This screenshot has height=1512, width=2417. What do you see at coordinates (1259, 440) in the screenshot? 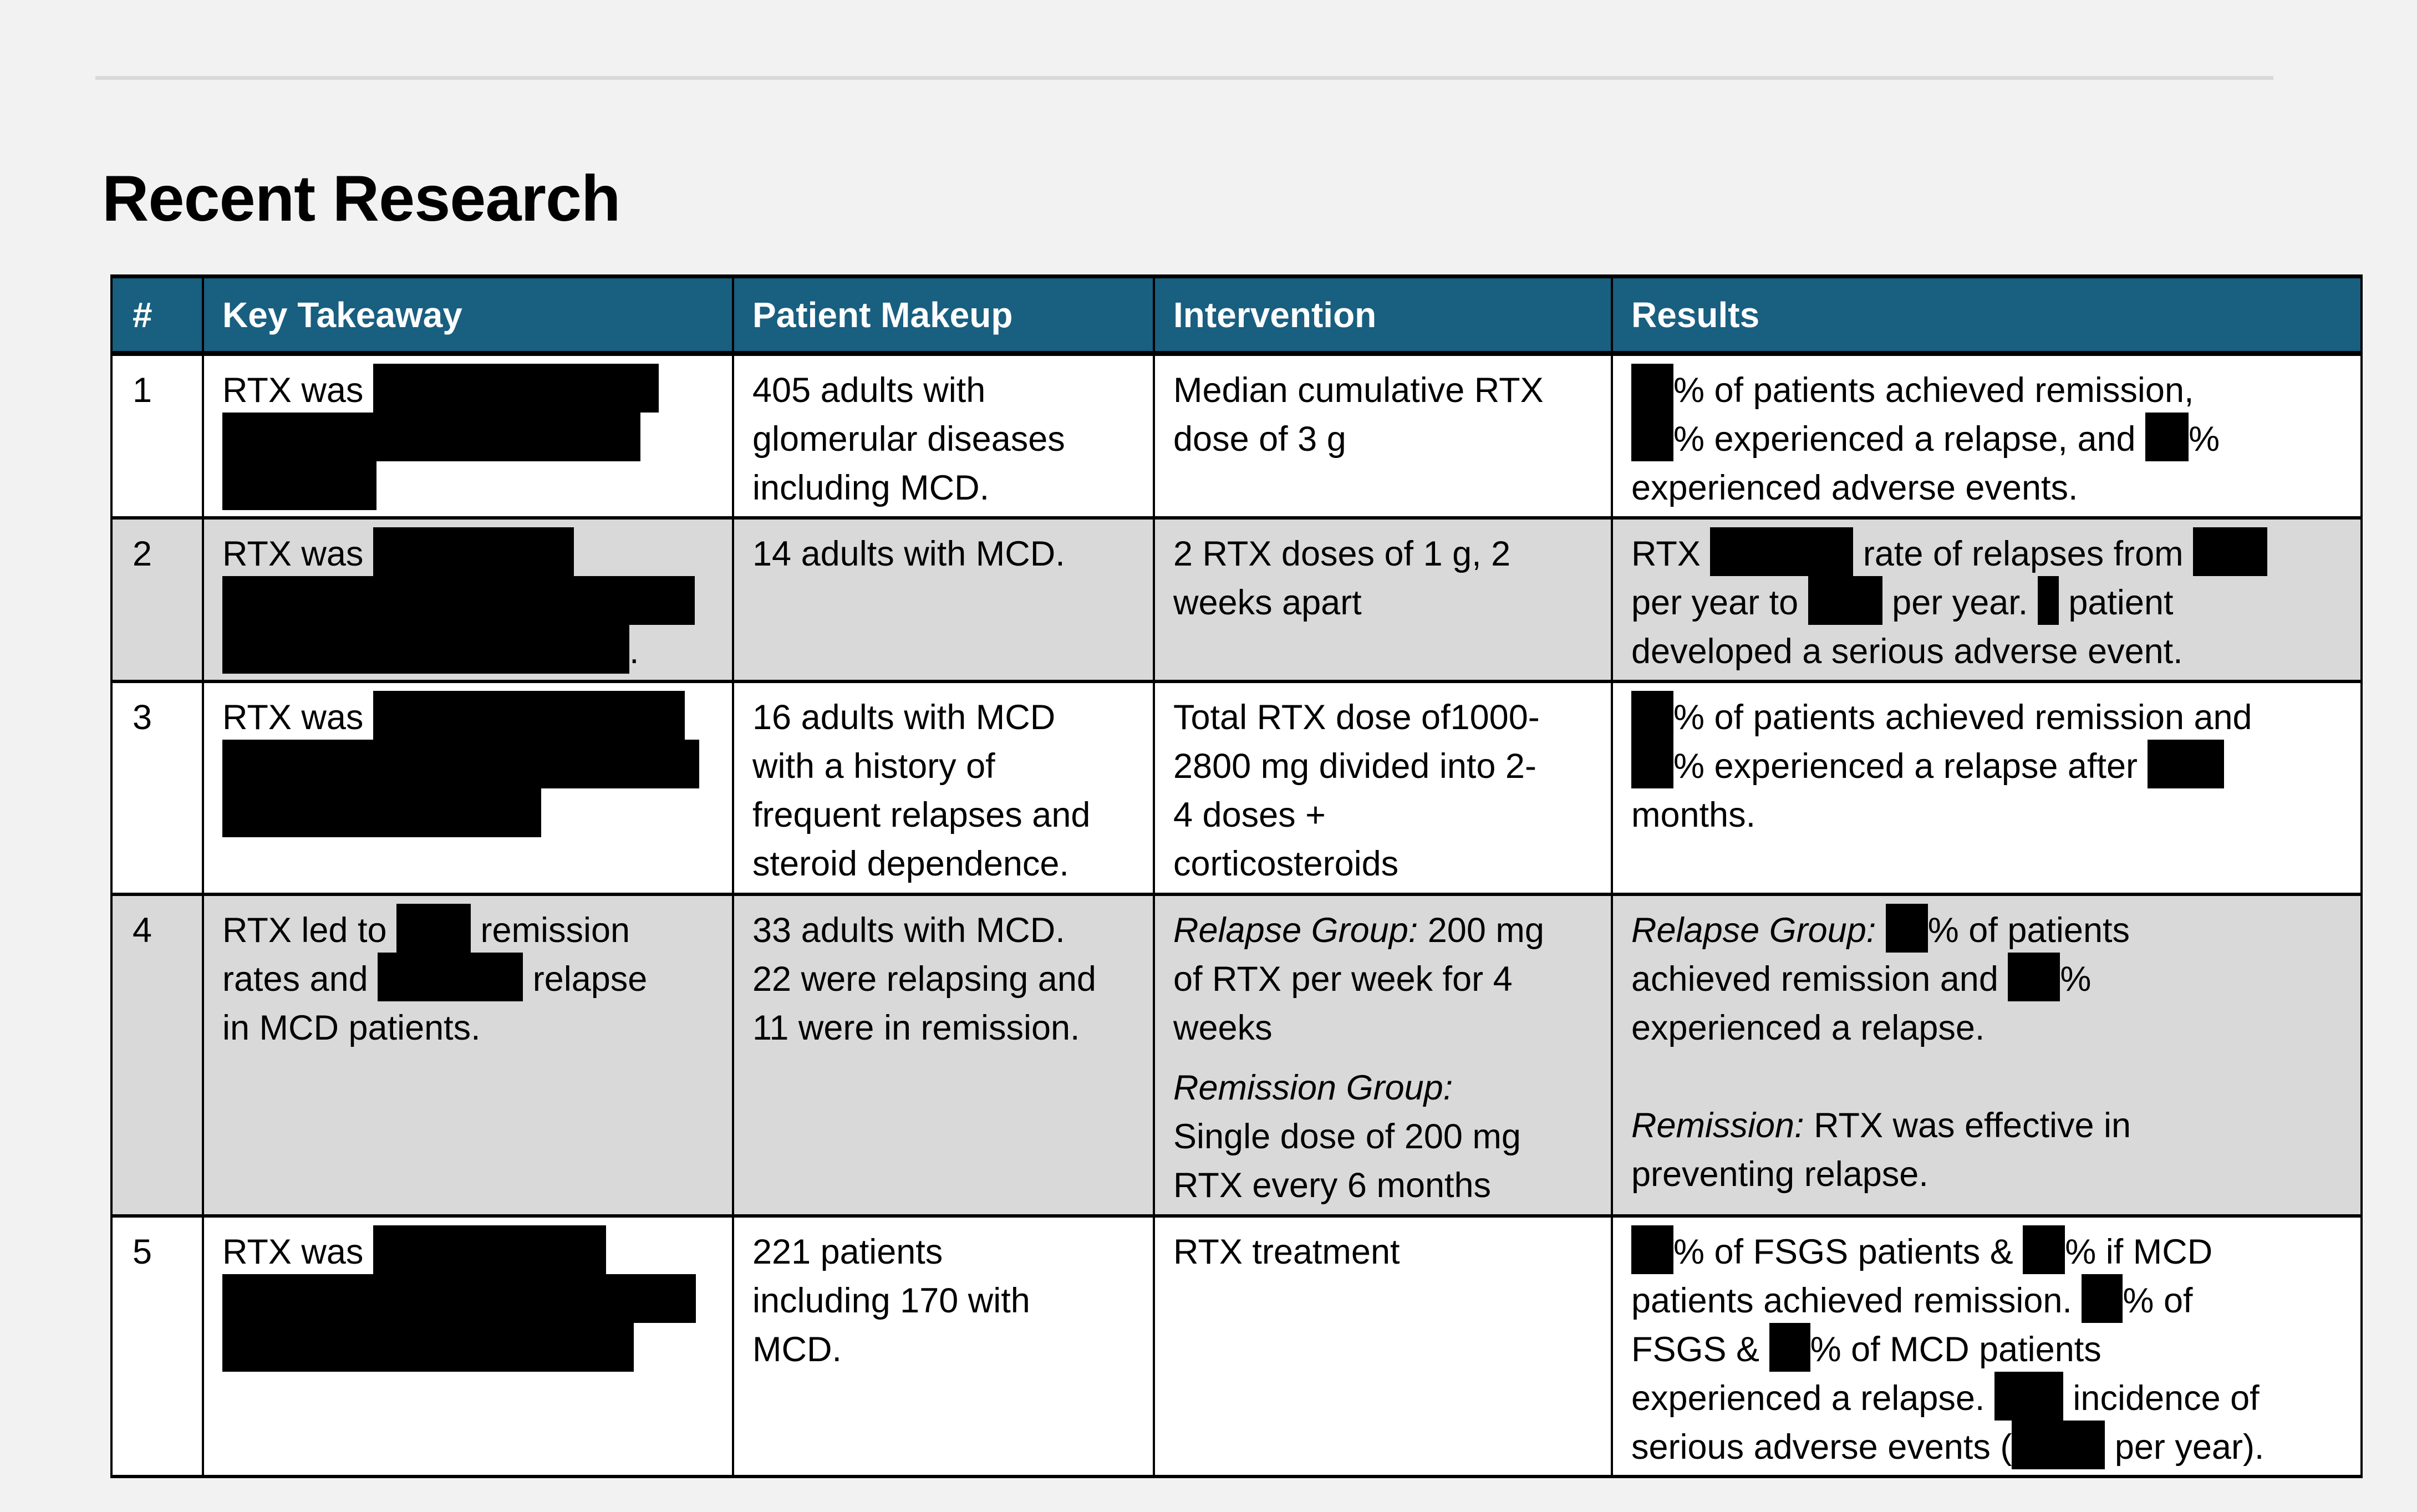
I see `cell-text: dose of 3 g` at bounding box center [1259, 440].